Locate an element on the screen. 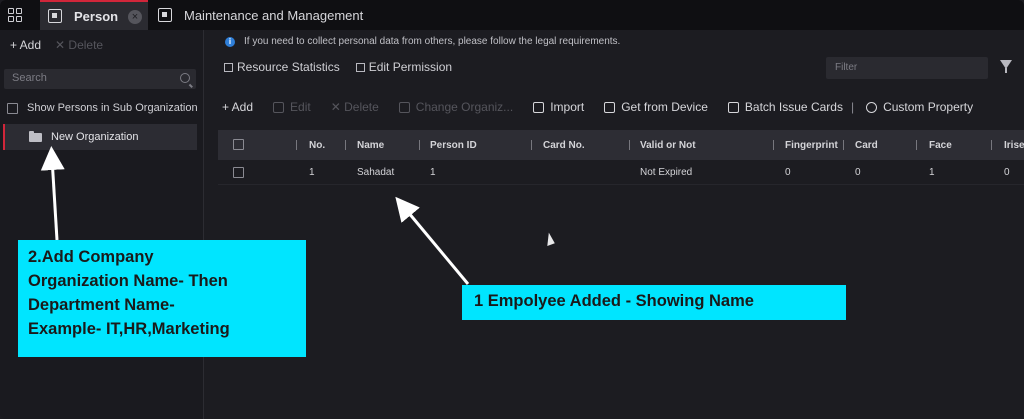 Image resolution: width=1024 pixels, height=419 pixels. mouse-cursor is located at coordinates (549, 239).